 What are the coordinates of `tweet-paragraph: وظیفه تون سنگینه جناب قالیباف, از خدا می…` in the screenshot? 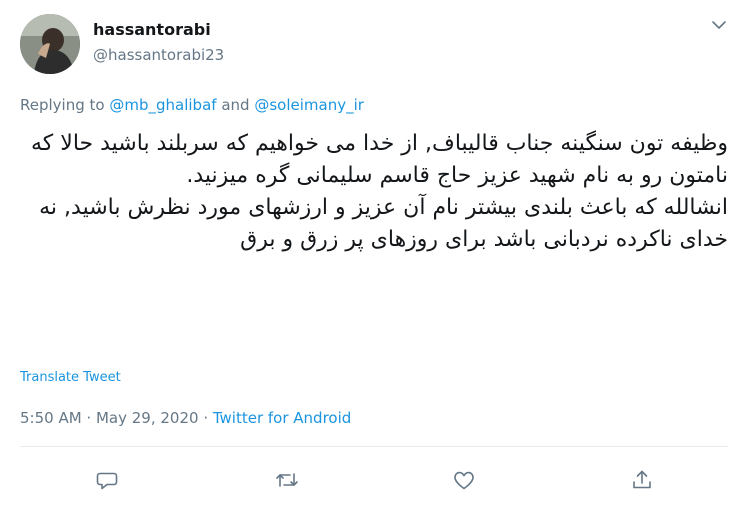 It's located at (379, 159).